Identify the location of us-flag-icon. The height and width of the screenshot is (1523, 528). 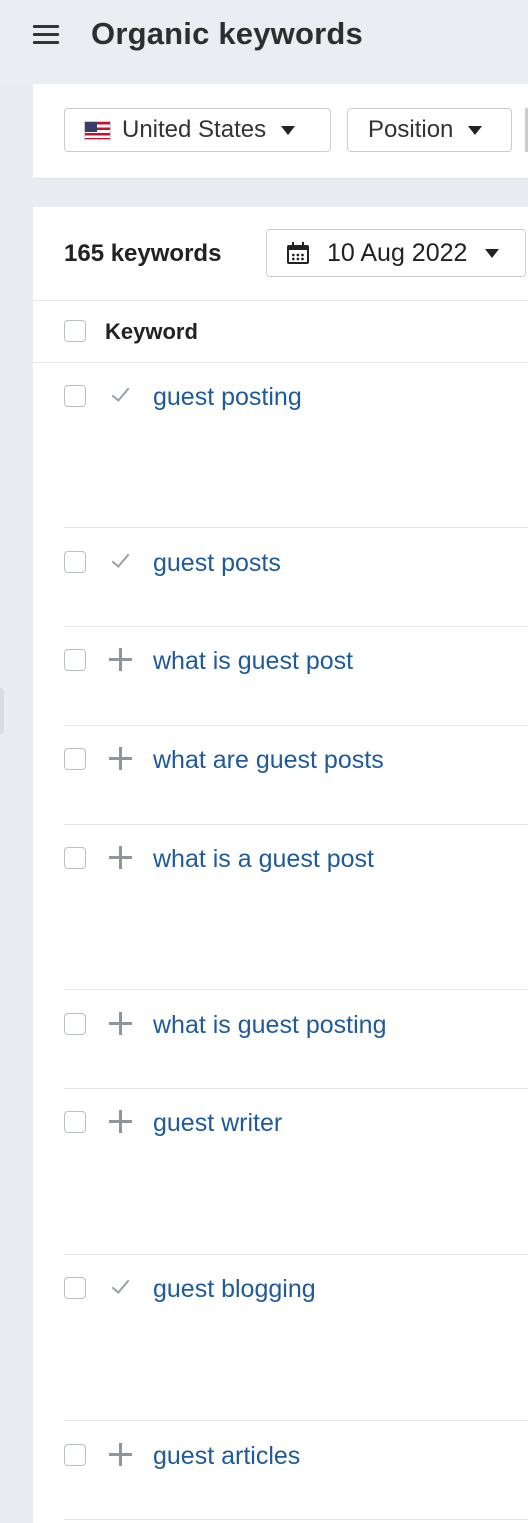
(97, 130).